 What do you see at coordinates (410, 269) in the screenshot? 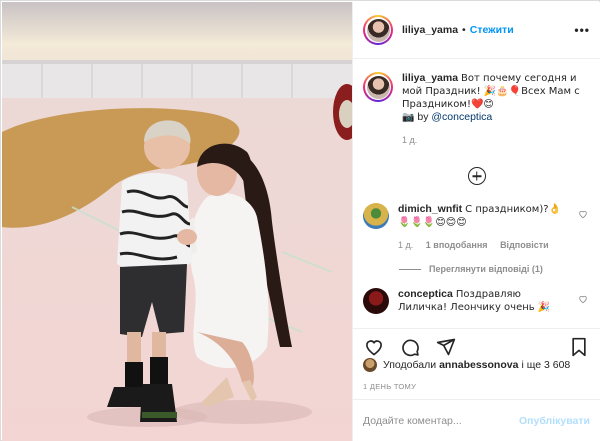
I see `replies-divider` at bounding box center [410, 269].